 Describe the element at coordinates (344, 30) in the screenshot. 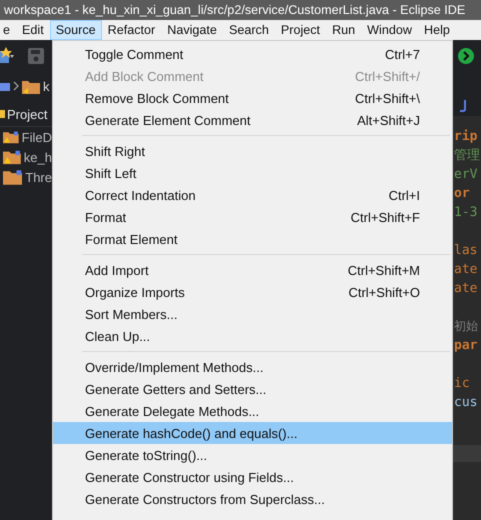

I see `menu-item: Run` at that location.